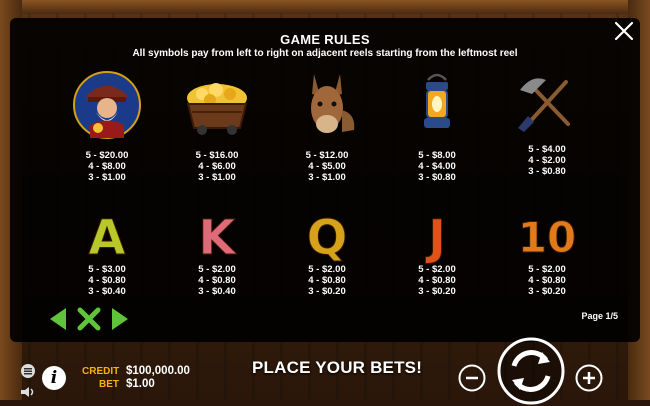 The width and height of the screenshot is (650, 406). Describe the element at coordinates (327, 291) in the screenshot. I see `q-pay-3: 3 - $0.20` at that location.